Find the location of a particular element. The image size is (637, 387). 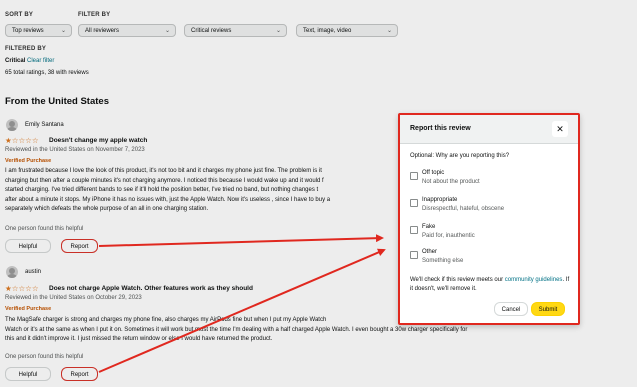

option-title: Fake is located at coordinates (429, 227).